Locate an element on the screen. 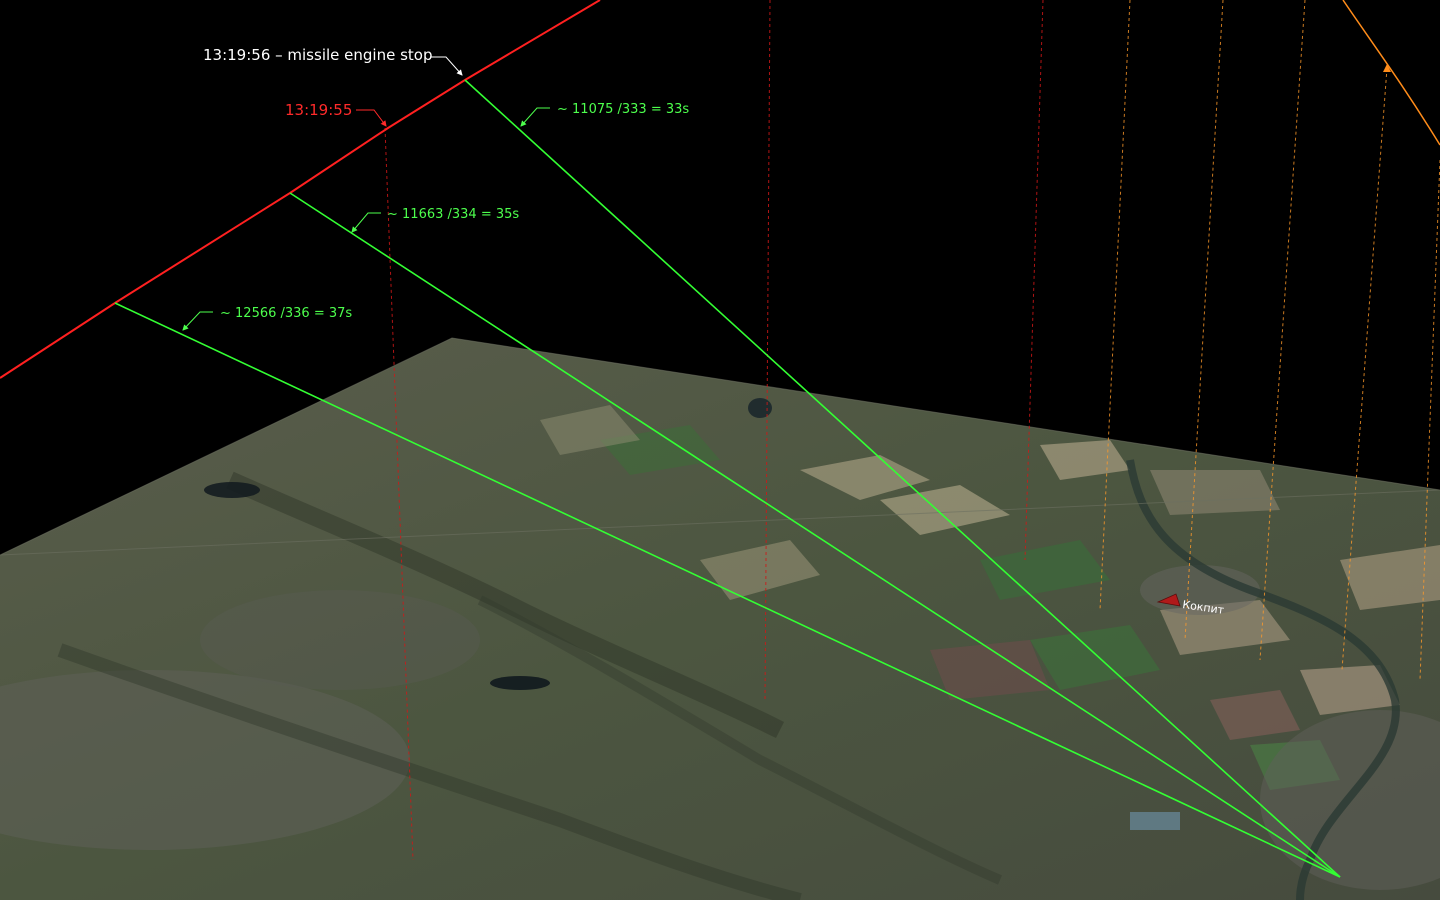  annotation-calc-1: ~ 11075 /333 = 33s is located at coordinates (604, 114).